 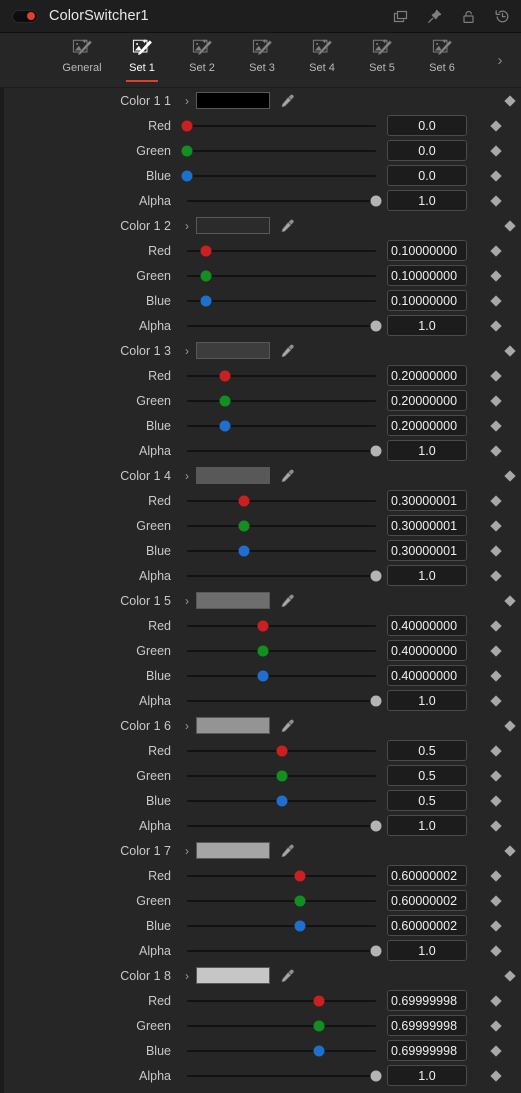 What do you see at coordinates (427, 1050) in the screenshot?
I see `blue-value-field: 0.69999998` at bounding box center [427, 1050].